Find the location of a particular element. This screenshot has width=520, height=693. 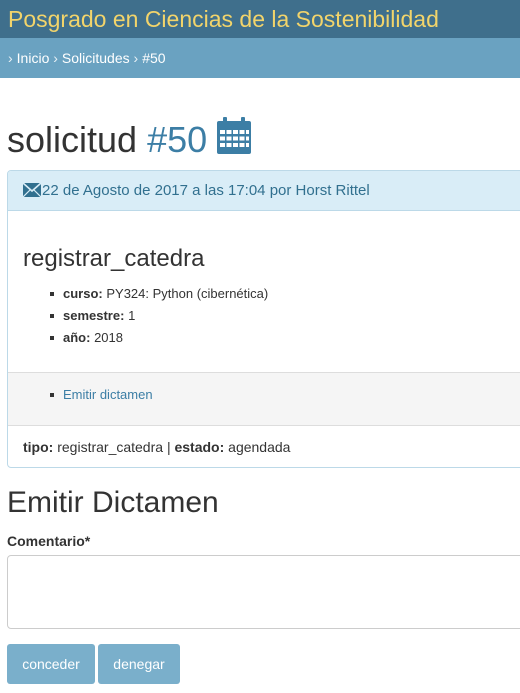

calendar-icon is located at coordinates (234, 135).